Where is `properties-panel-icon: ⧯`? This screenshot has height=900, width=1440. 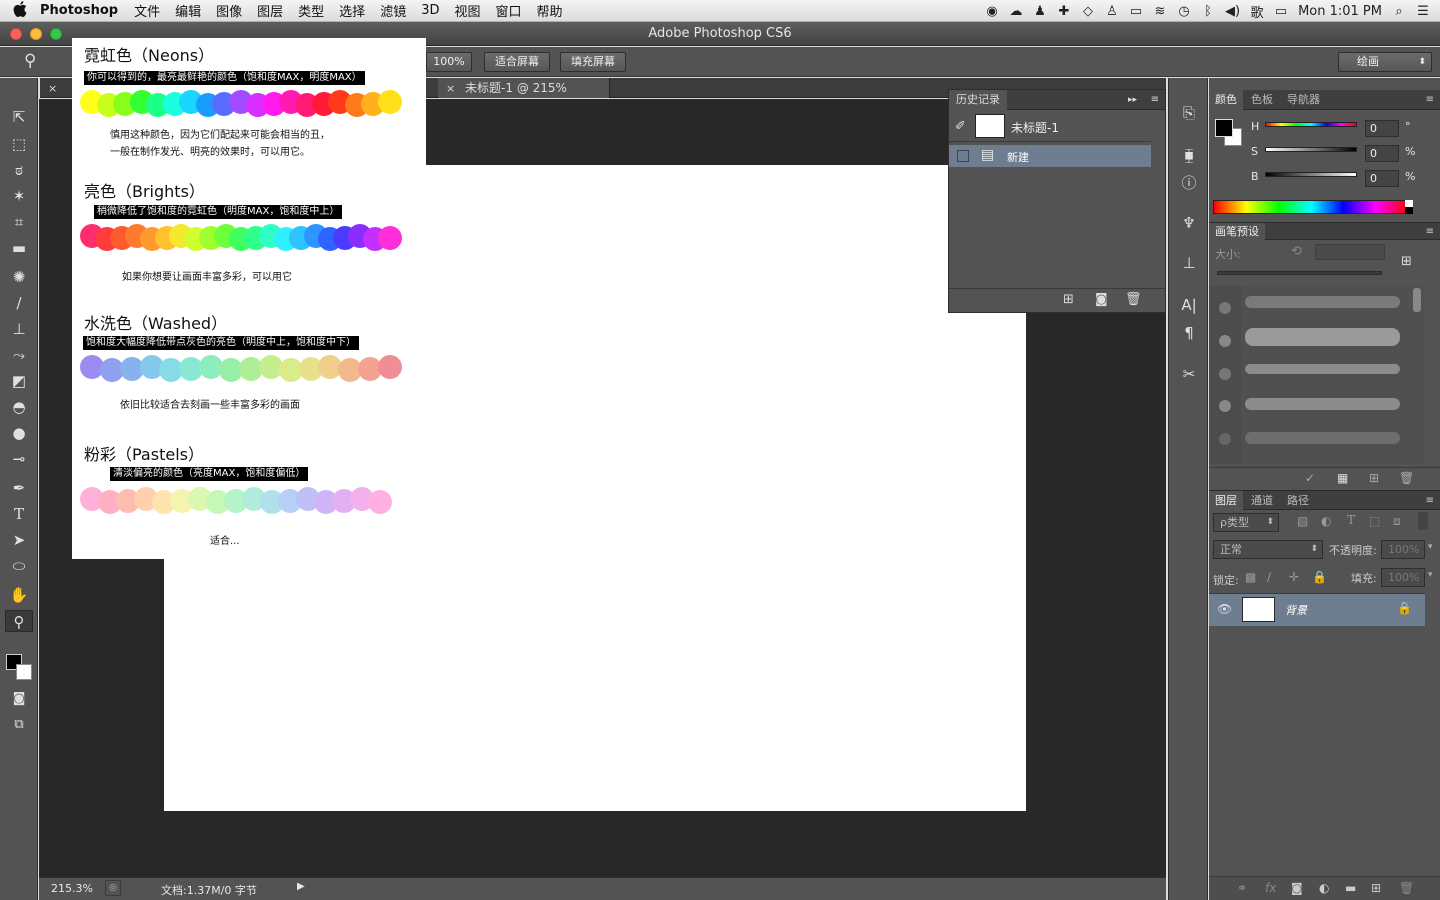 properties-panel-icon: ⧯ is located at coordinates (1189, 155).